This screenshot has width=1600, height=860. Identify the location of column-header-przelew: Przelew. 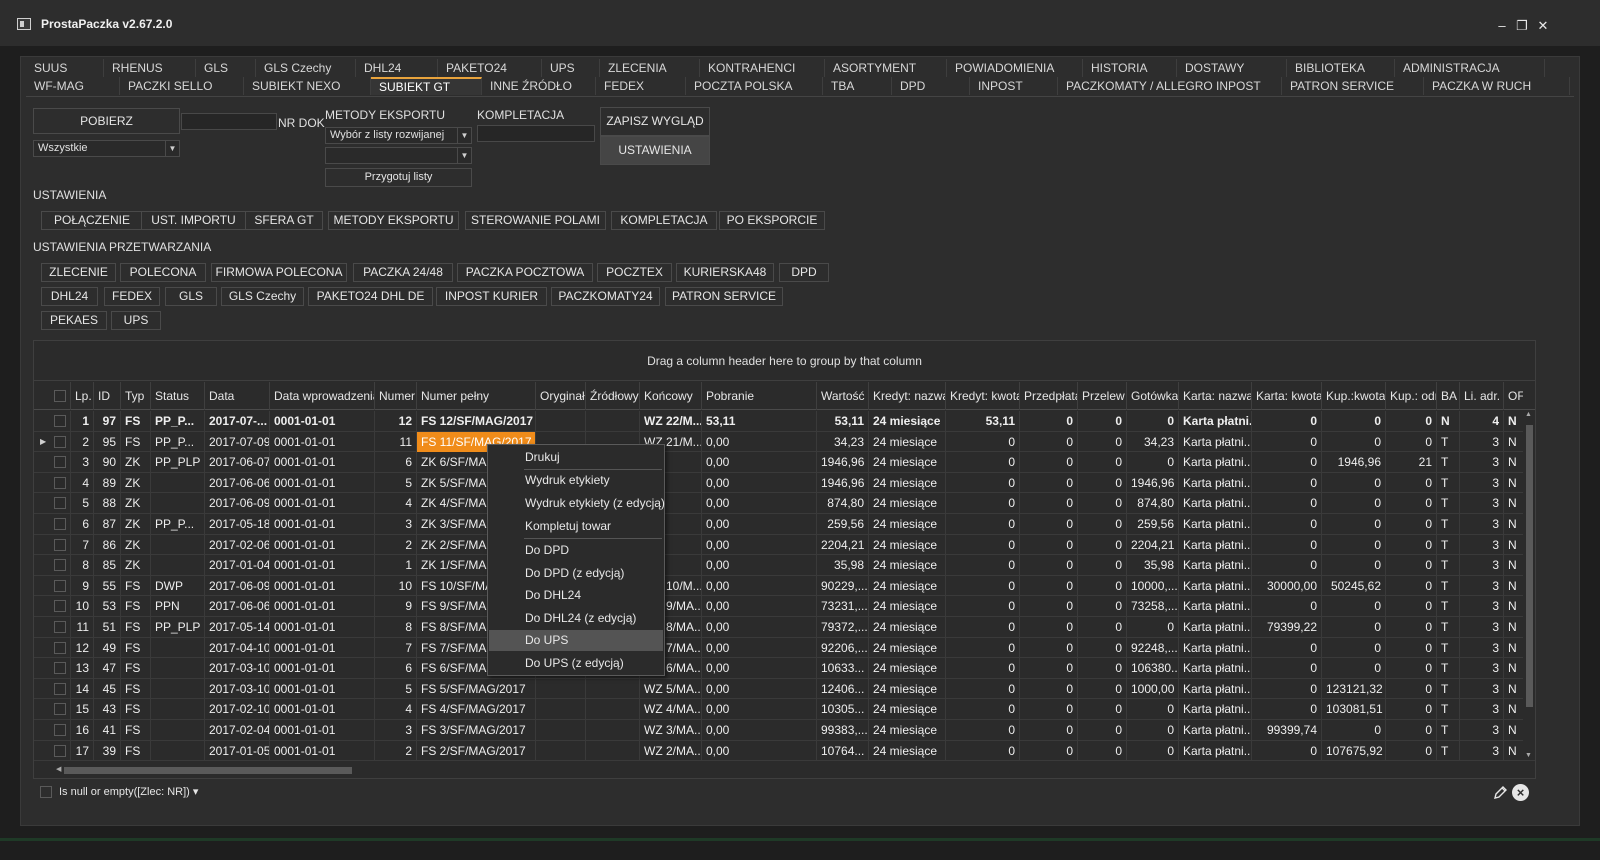
(1101, 396).